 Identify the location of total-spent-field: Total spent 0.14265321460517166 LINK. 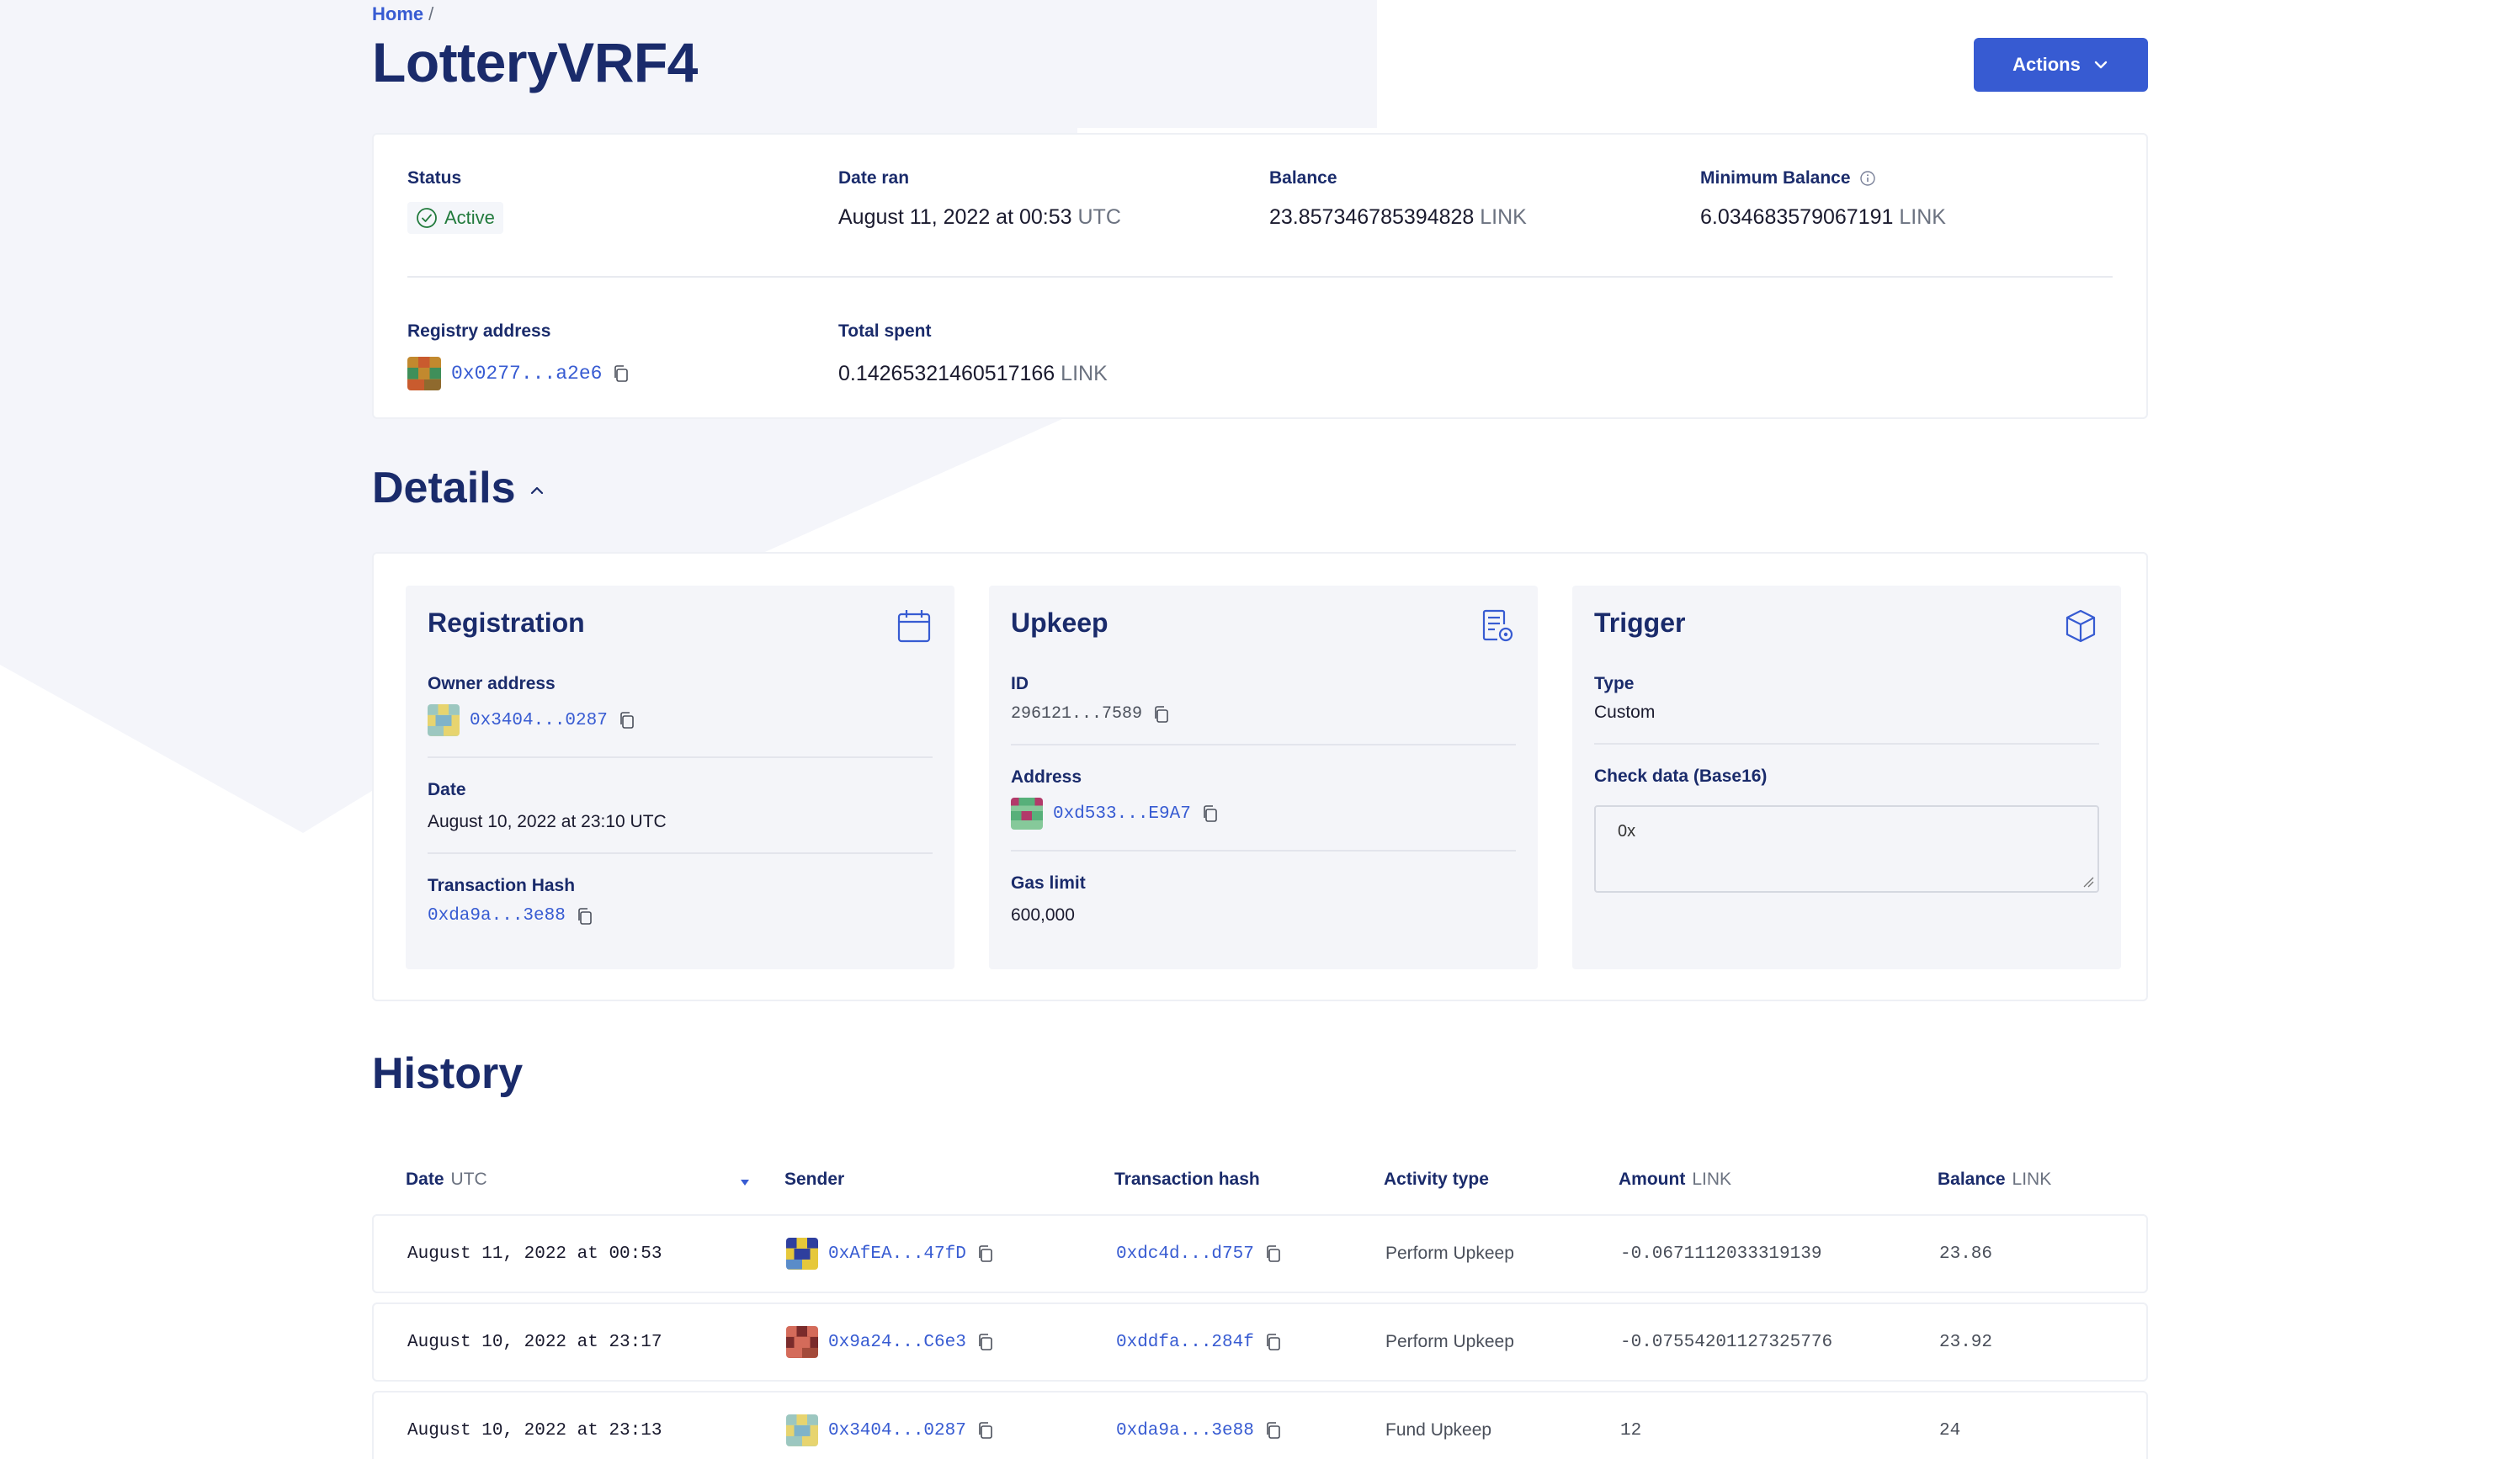
(973, 353).